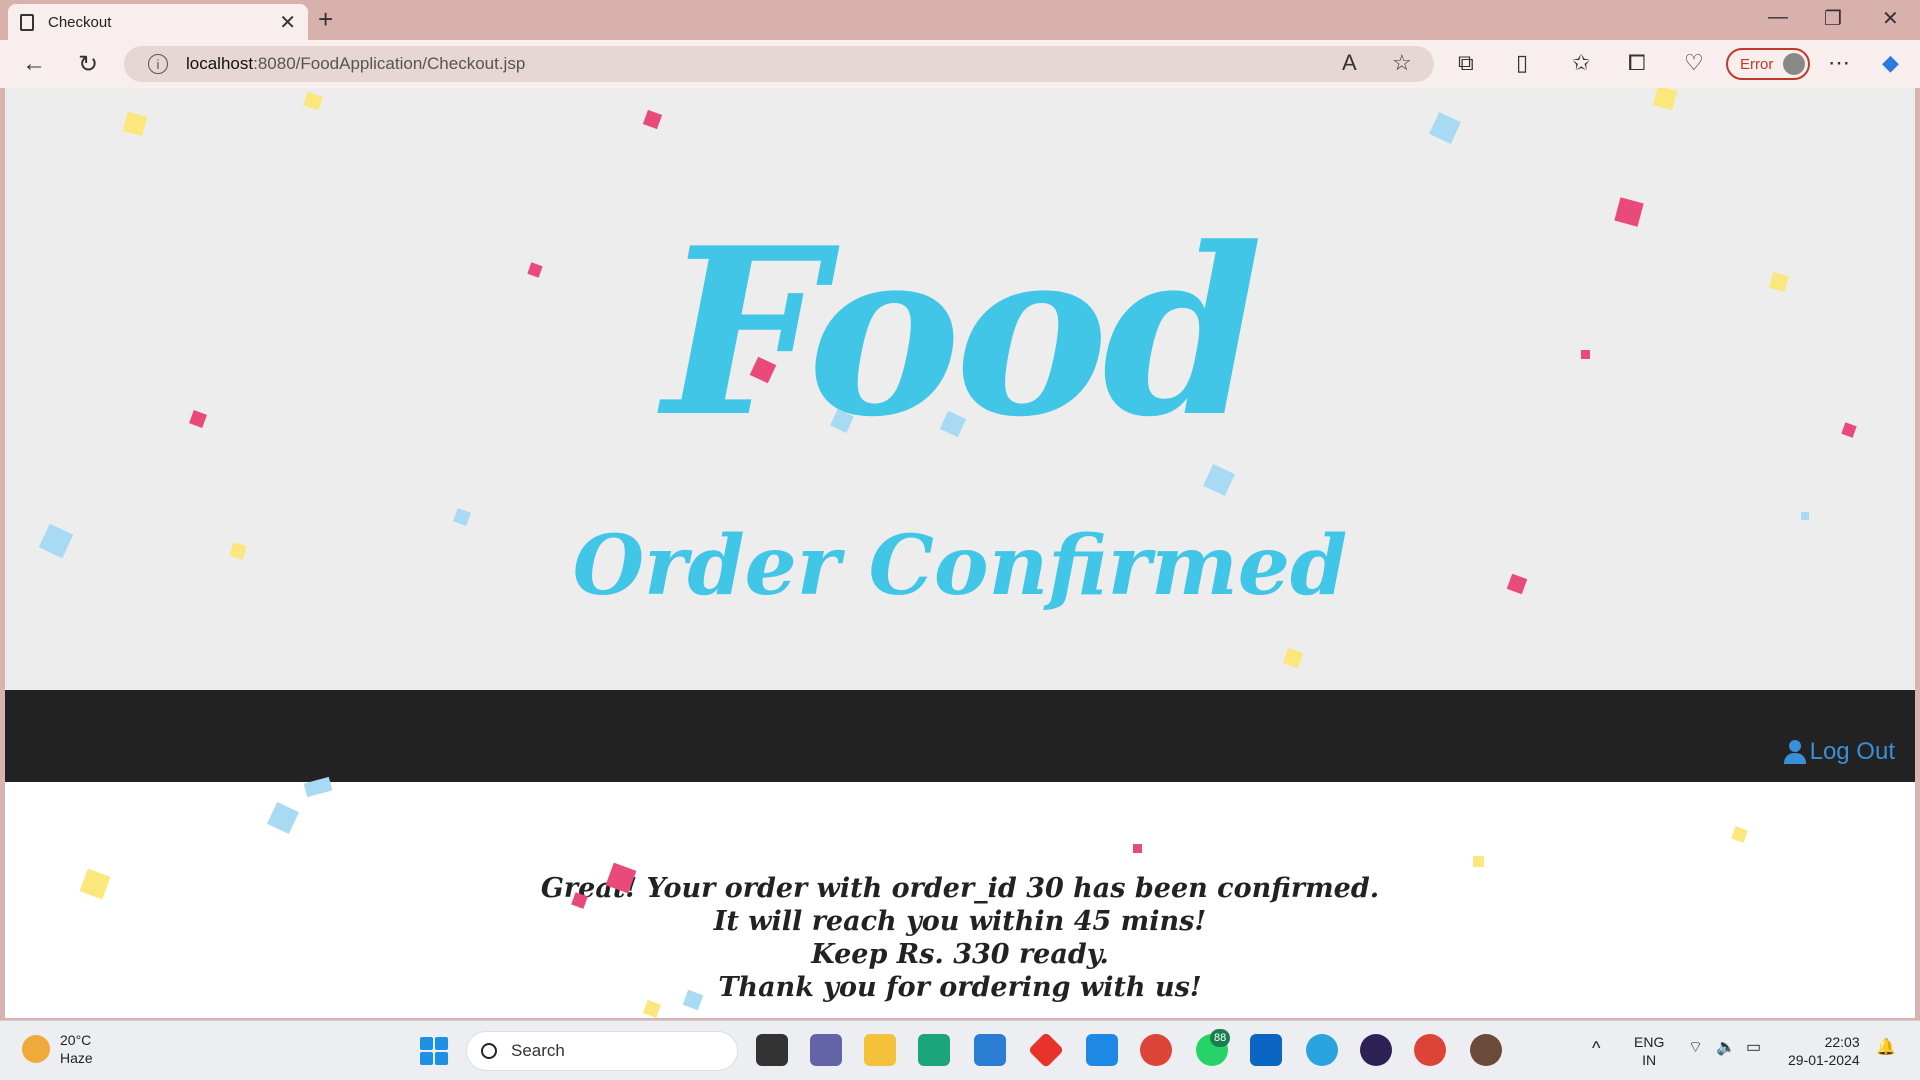 The height and width of the screenshot is (1080, 1920). Describe the element at coordinates (325, 19) in the screenshot. I see `new-tab-icon: +` at that location.